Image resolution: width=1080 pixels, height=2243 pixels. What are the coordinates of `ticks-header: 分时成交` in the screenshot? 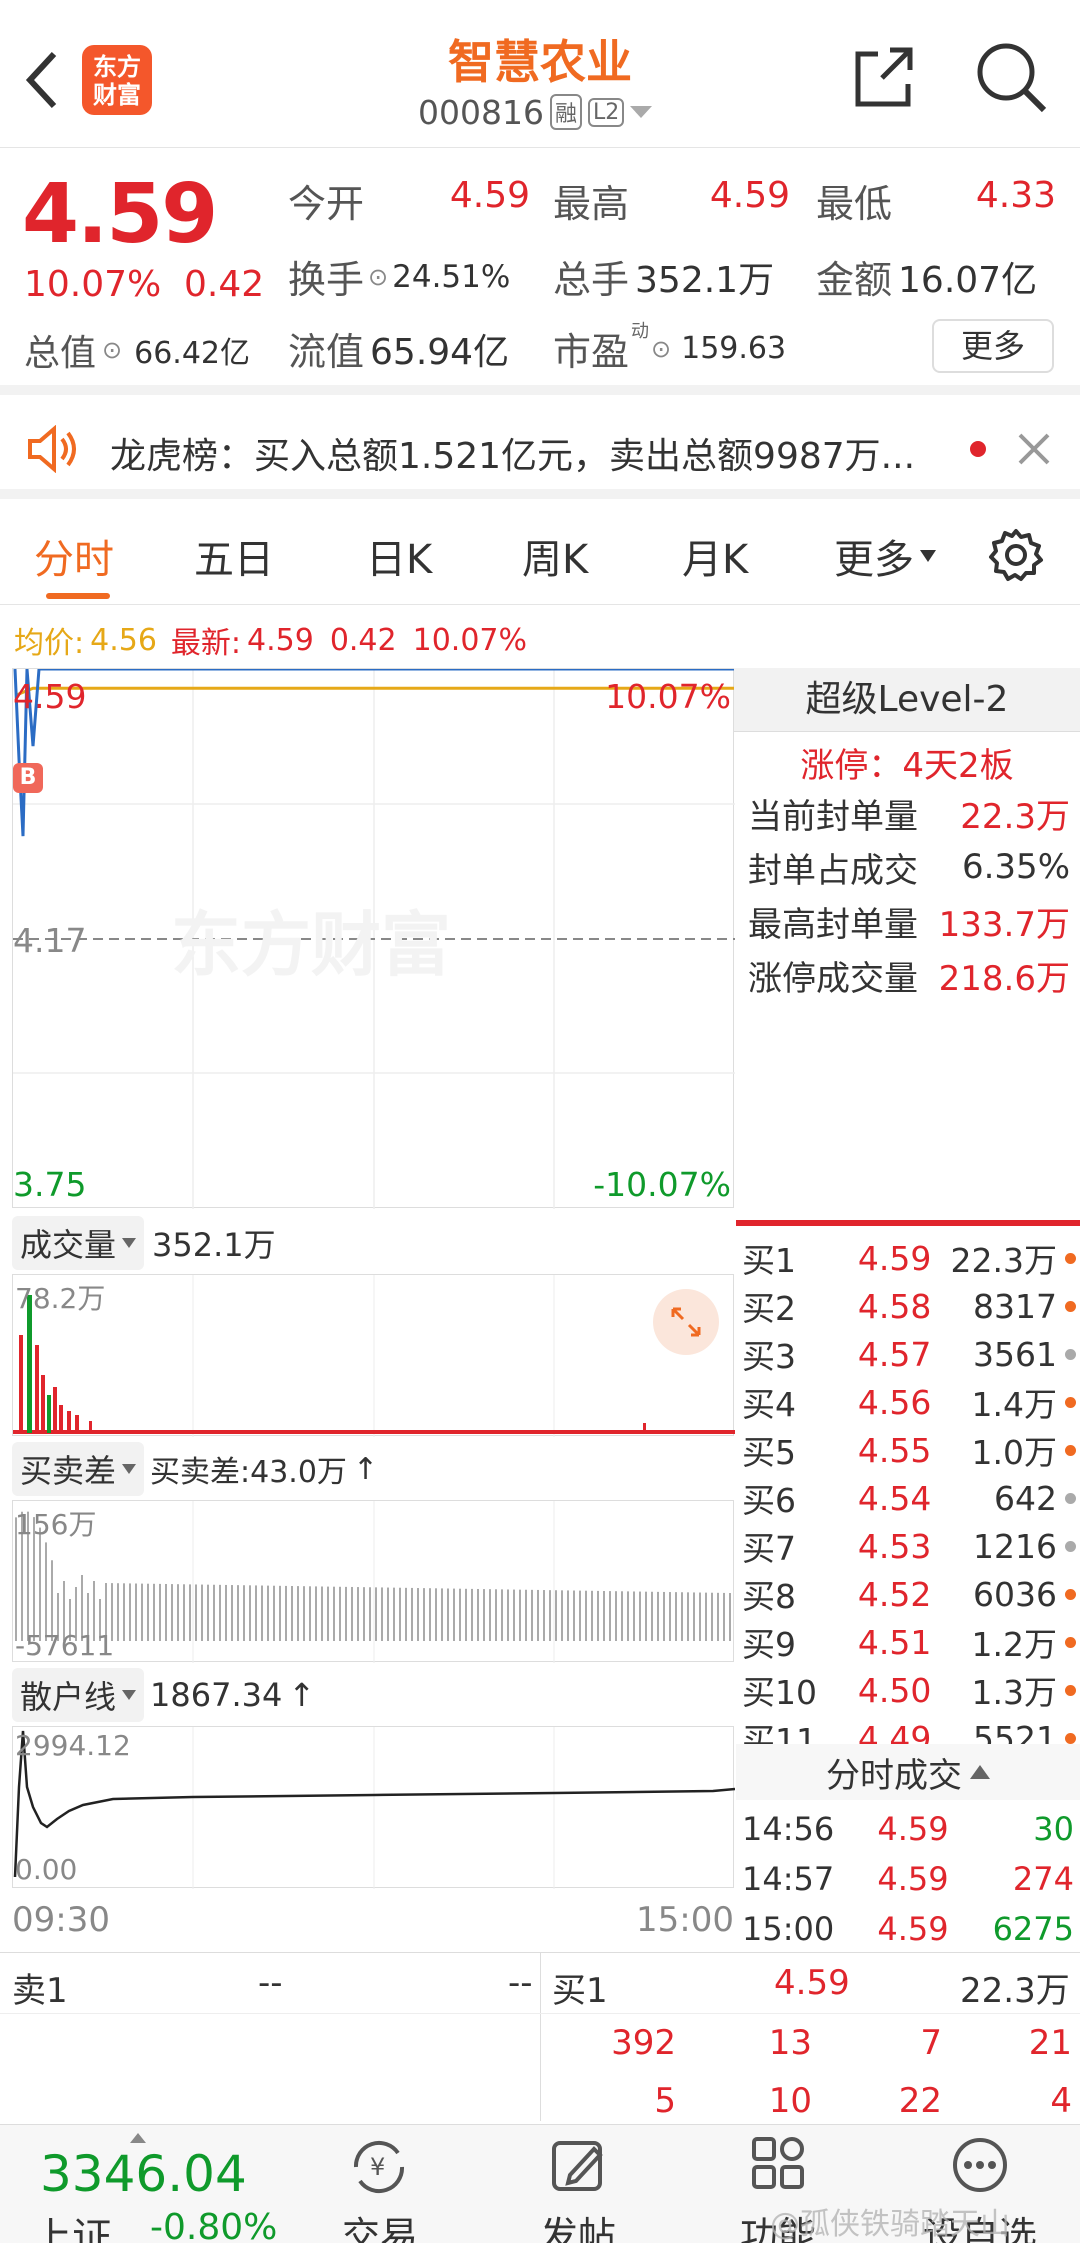 It's located at (908, 1772).